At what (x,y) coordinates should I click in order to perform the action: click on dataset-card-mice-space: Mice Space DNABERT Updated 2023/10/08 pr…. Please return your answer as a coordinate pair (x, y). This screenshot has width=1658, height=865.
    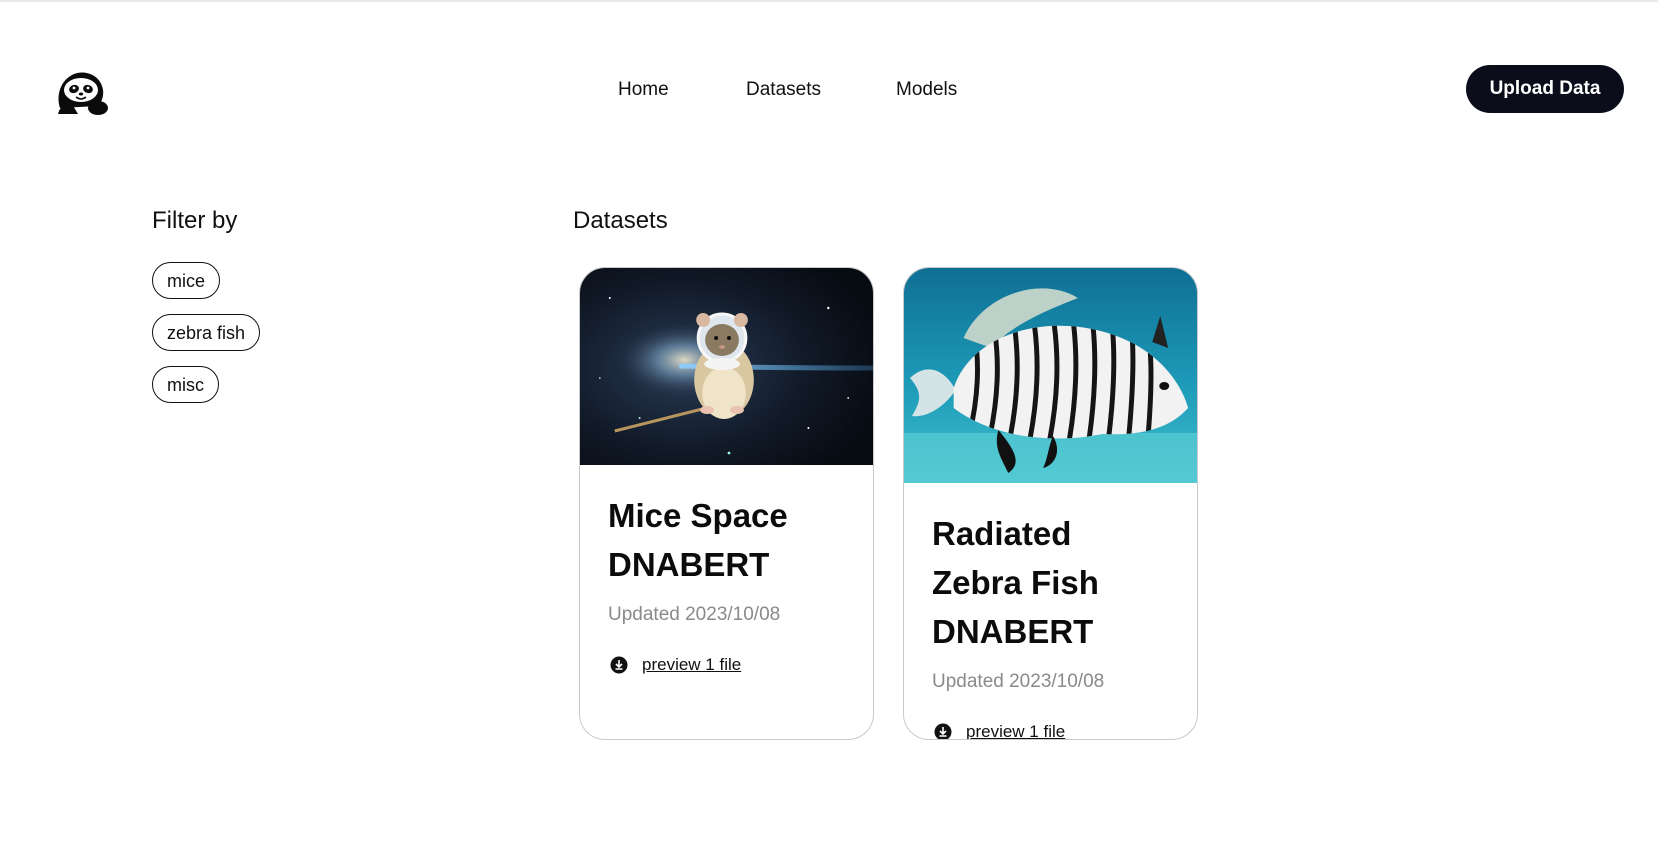
    Looking at the image, I should click on (726, 503).